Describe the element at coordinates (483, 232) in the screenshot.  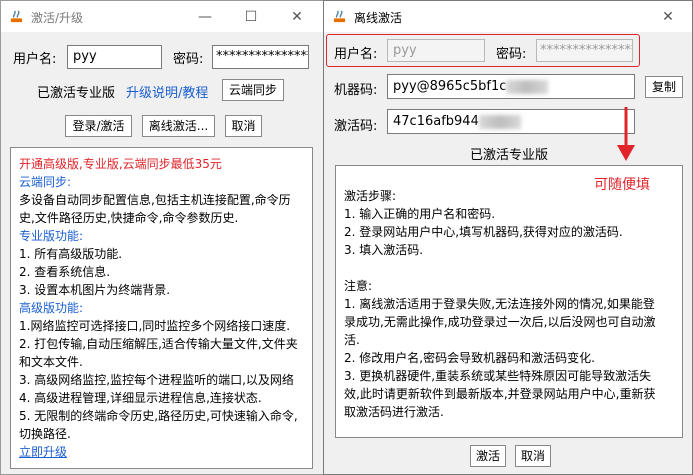
I see `step-2: 2. 登录网站用户中心,填写机器码,获得对应的激活码.` at that location.